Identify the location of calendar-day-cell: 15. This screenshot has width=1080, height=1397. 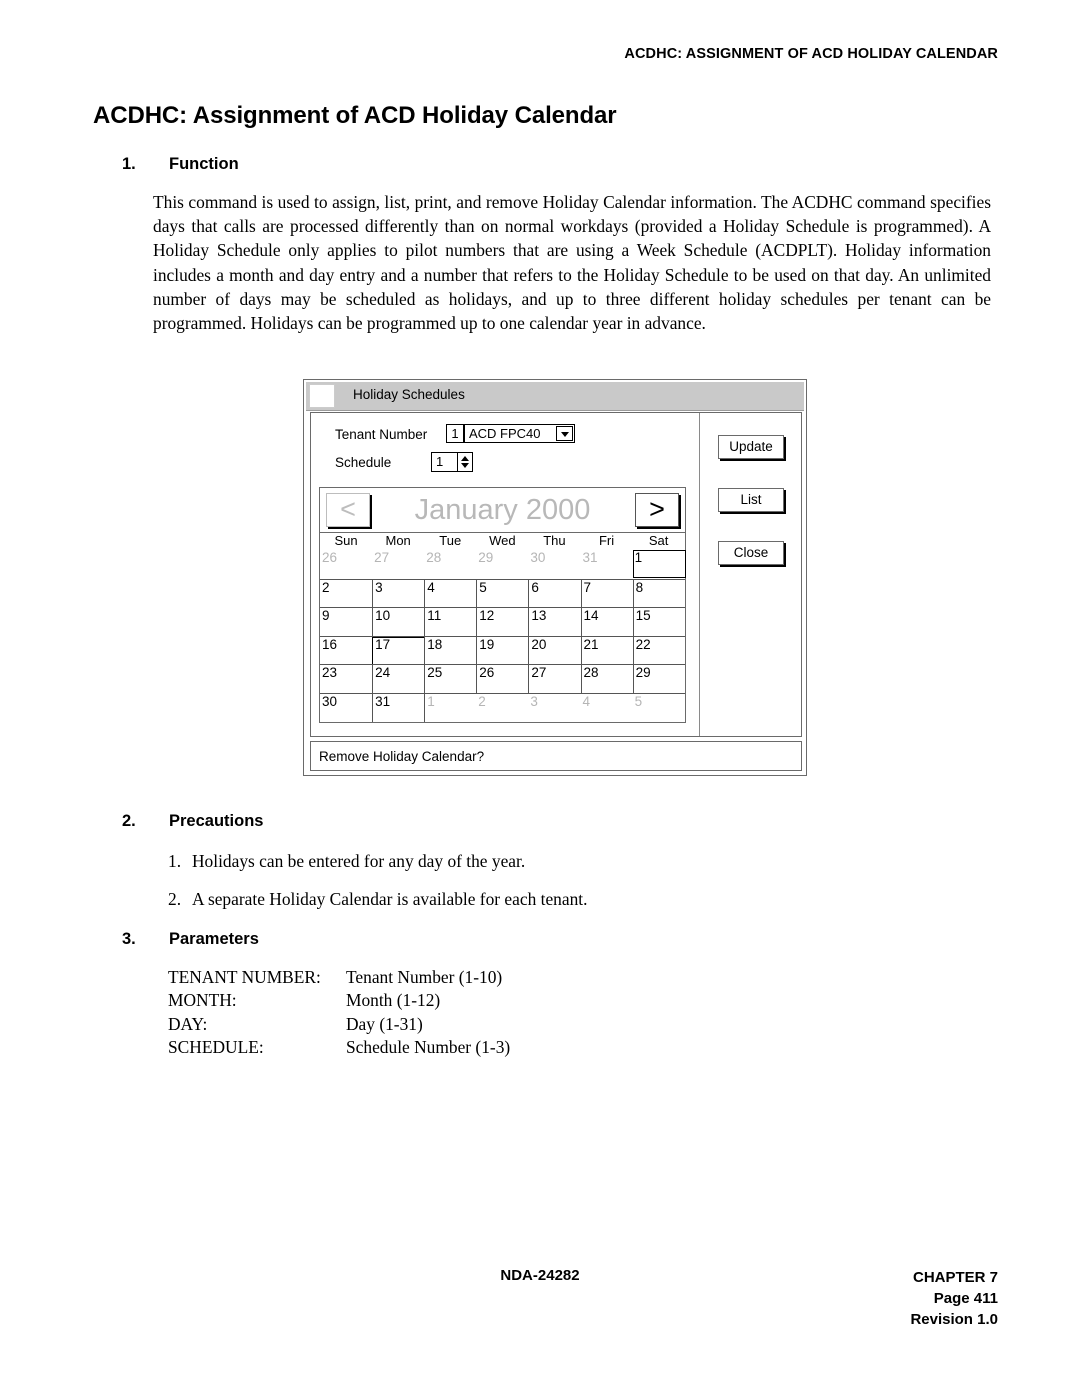
(658, 622).